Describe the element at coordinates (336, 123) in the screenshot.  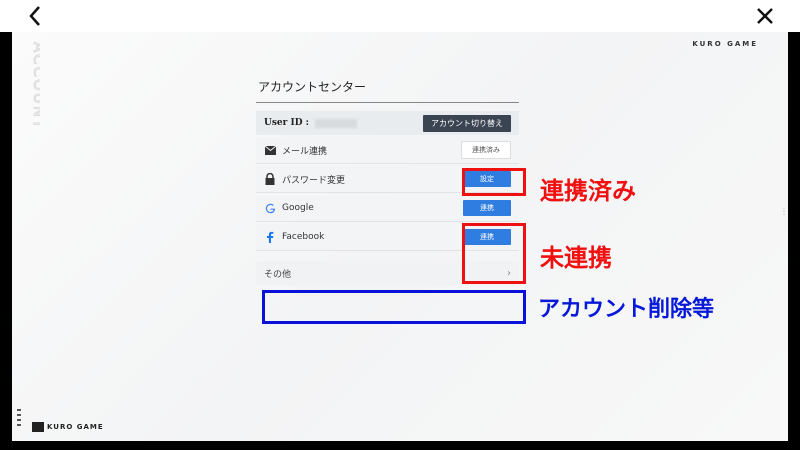
I see `user-id-value-redacted` at that location.